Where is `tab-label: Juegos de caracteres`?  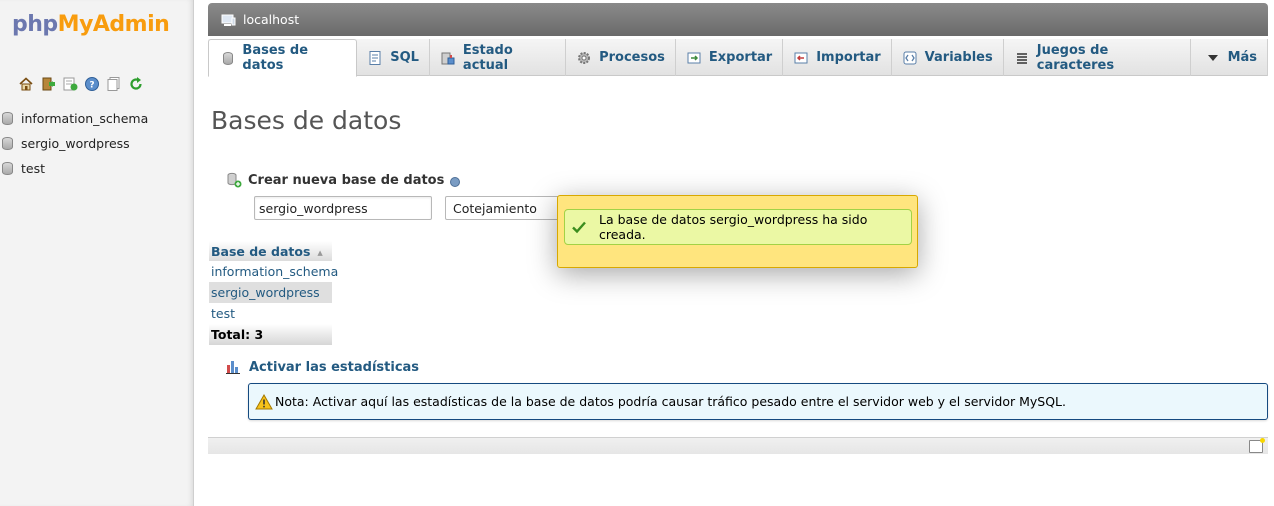 tab-label: Juegos de caracteres is located at coordinates (1075, 57).